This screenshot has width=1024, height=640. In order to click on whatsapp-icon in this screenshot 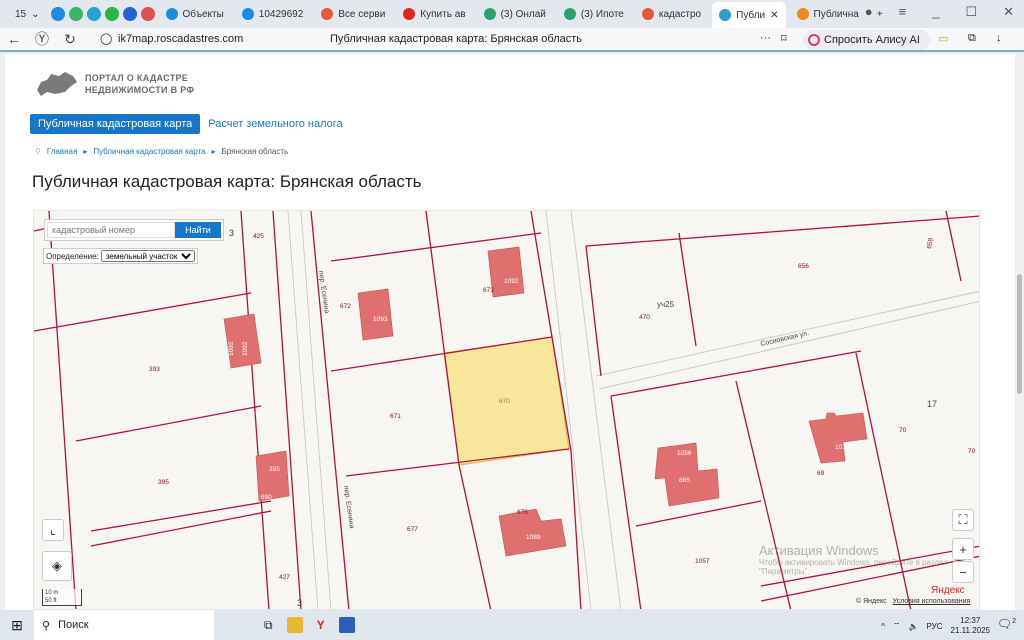, I will do `click(111, 14)`.